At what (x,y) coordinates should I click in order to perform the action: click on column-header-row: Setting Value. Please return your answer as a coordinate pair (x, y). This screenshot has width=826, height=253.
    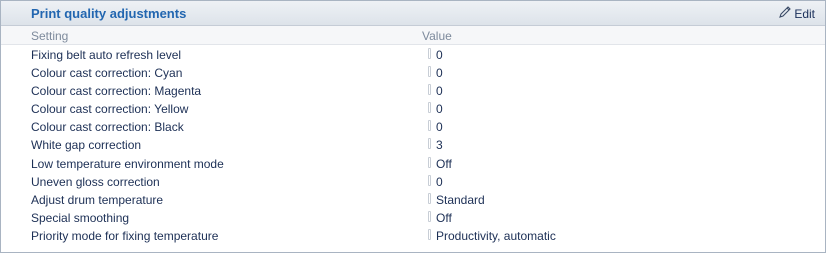
    Looking at the image, I should click on (413, 35).